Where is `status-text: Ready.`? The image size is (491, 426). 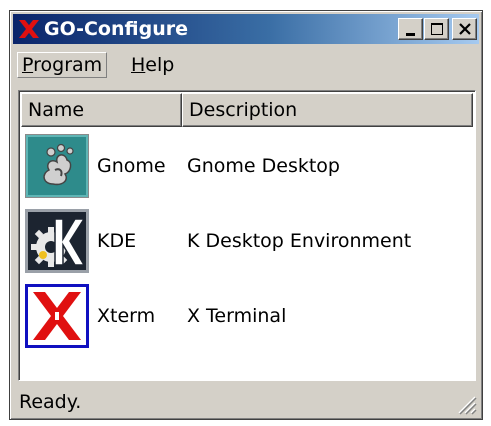
status-text: Ready. is located at coordinates (50, 402).